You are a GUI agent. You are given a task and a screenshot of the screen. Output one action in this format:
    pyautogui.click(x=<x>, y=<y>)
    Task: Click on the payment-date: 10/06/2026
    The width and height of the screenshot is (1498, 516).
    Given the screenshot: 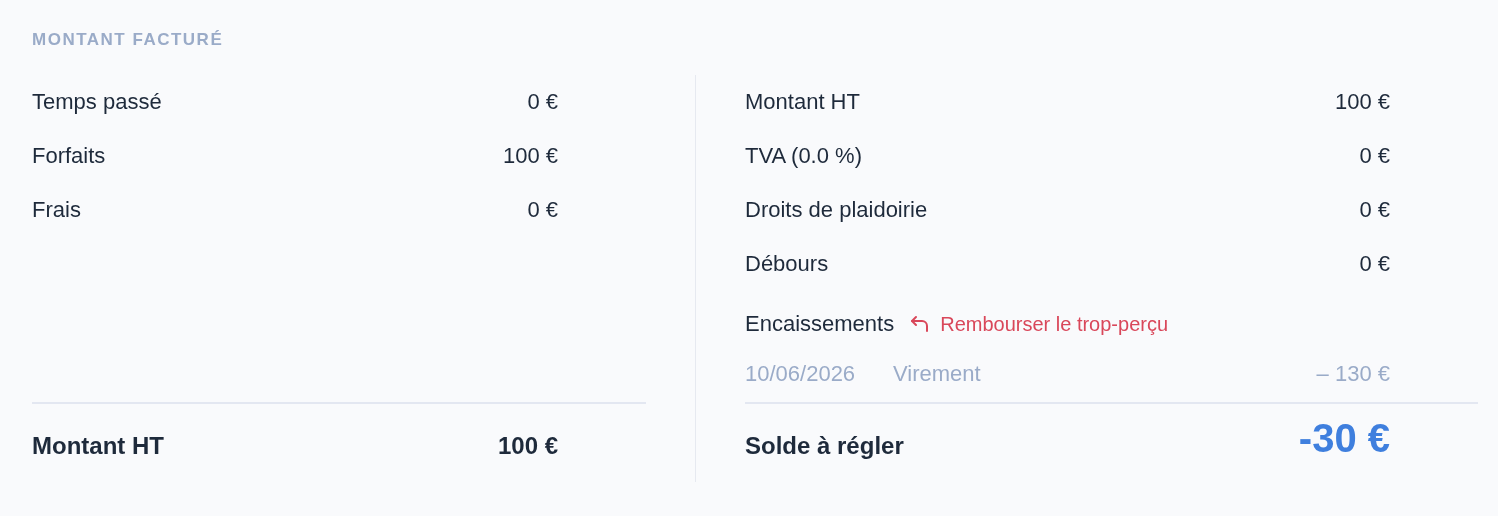 What is the action you would take?
    pyautogui.click(x=801, y=374)
    